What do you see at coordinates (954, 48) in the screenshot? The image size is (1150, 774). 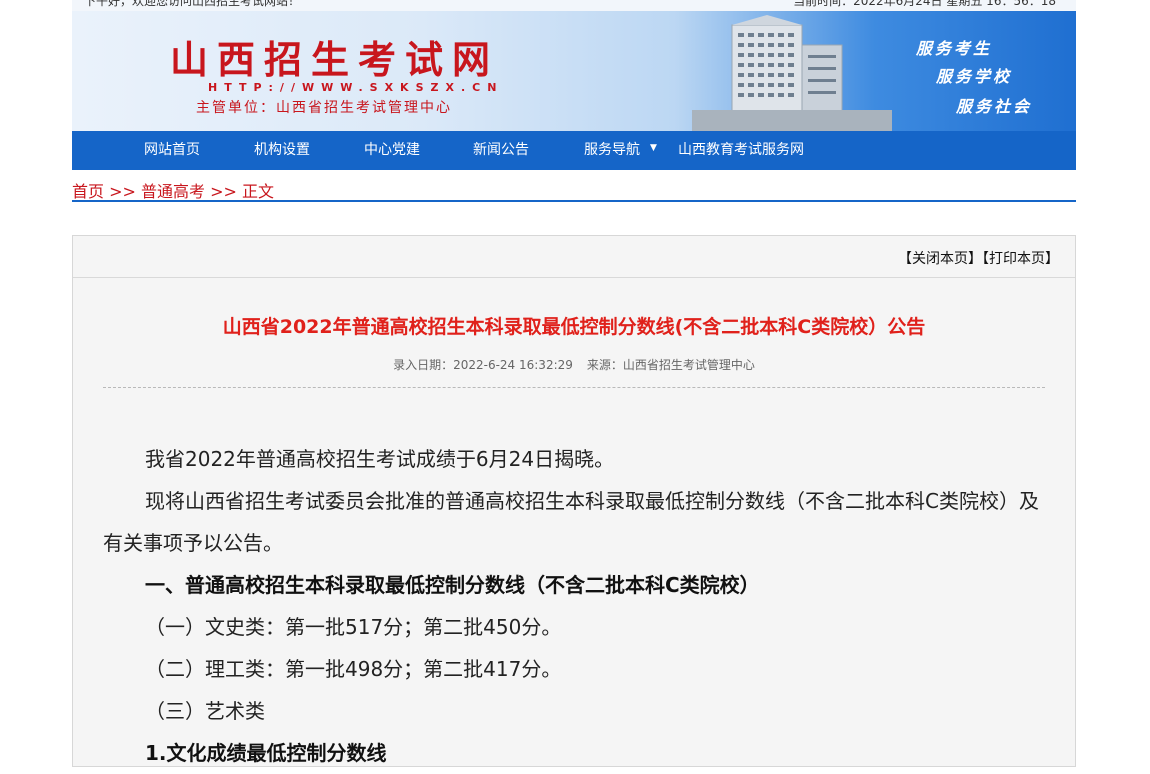 I see `slogan-students: 服务考生` at bounding box center [954, 48].